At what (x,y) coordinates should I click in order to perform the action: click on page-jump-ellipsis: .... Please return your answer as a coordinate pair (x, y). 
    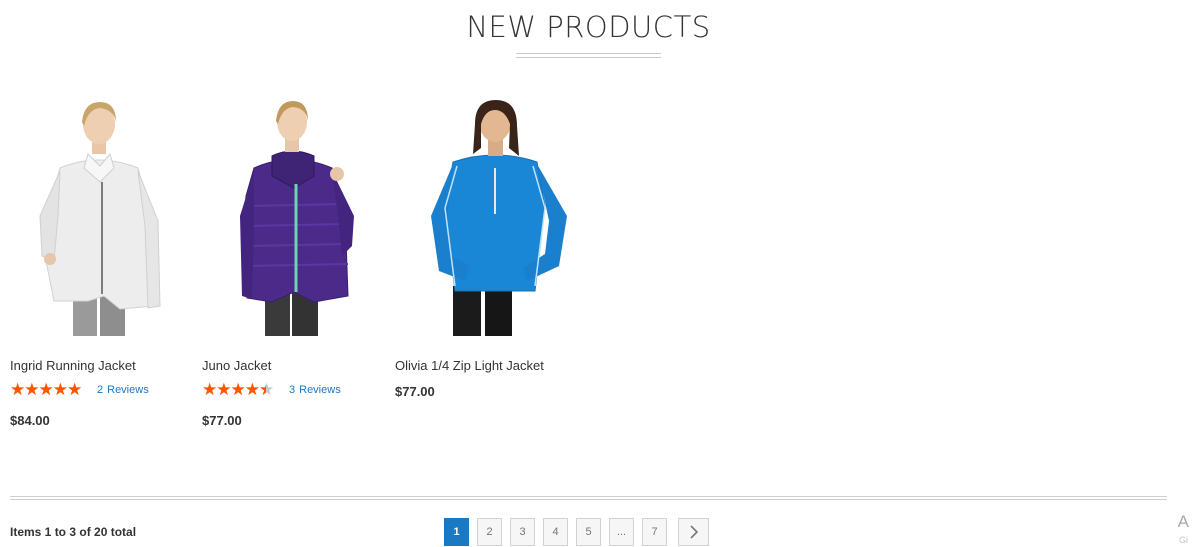
    Looking at the image, I should click on (621, 532).